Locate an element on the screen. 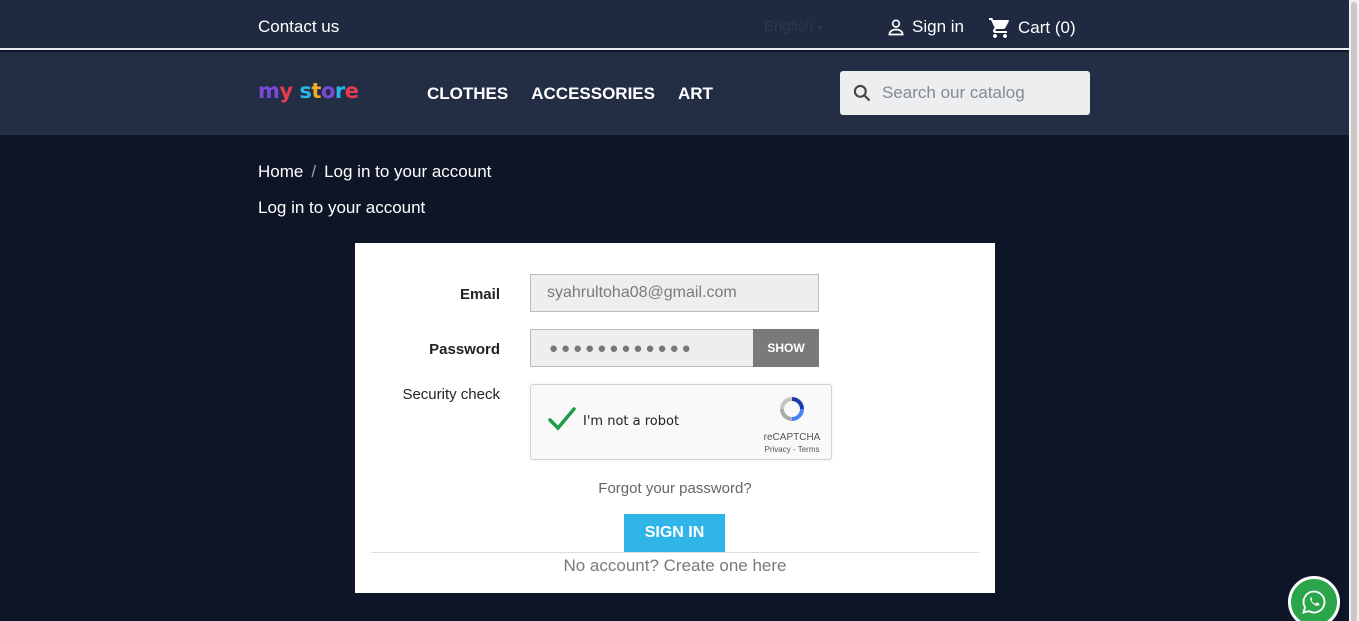  recaptcha-icon is located at coordinates (792, 409).